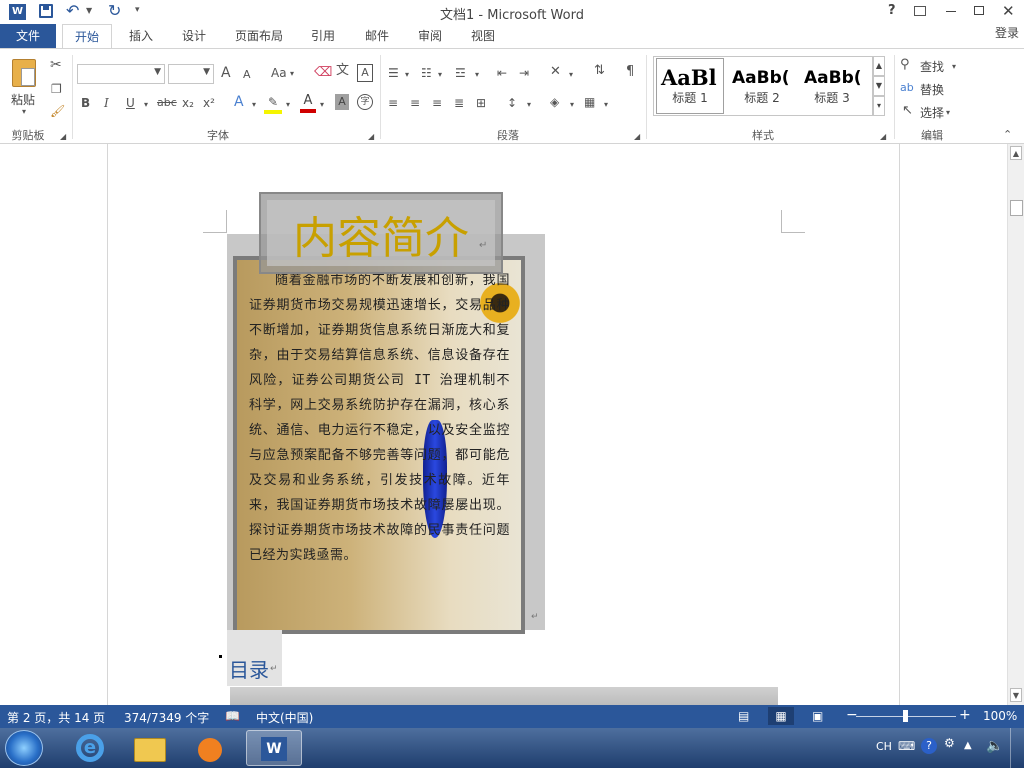 Image resolution: width=1024 pixels, height=768 pixels. I want to click on ribbon-display-icon, so click(920, 11).